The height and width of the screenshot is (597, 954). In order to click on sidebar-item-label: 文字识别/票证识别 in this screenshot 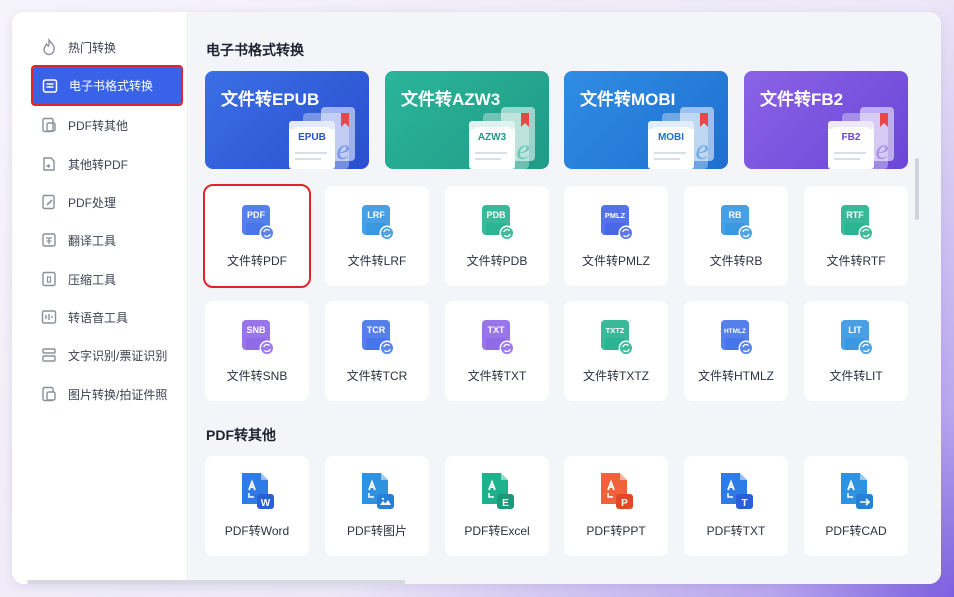, I will do `click(118, 355)`.